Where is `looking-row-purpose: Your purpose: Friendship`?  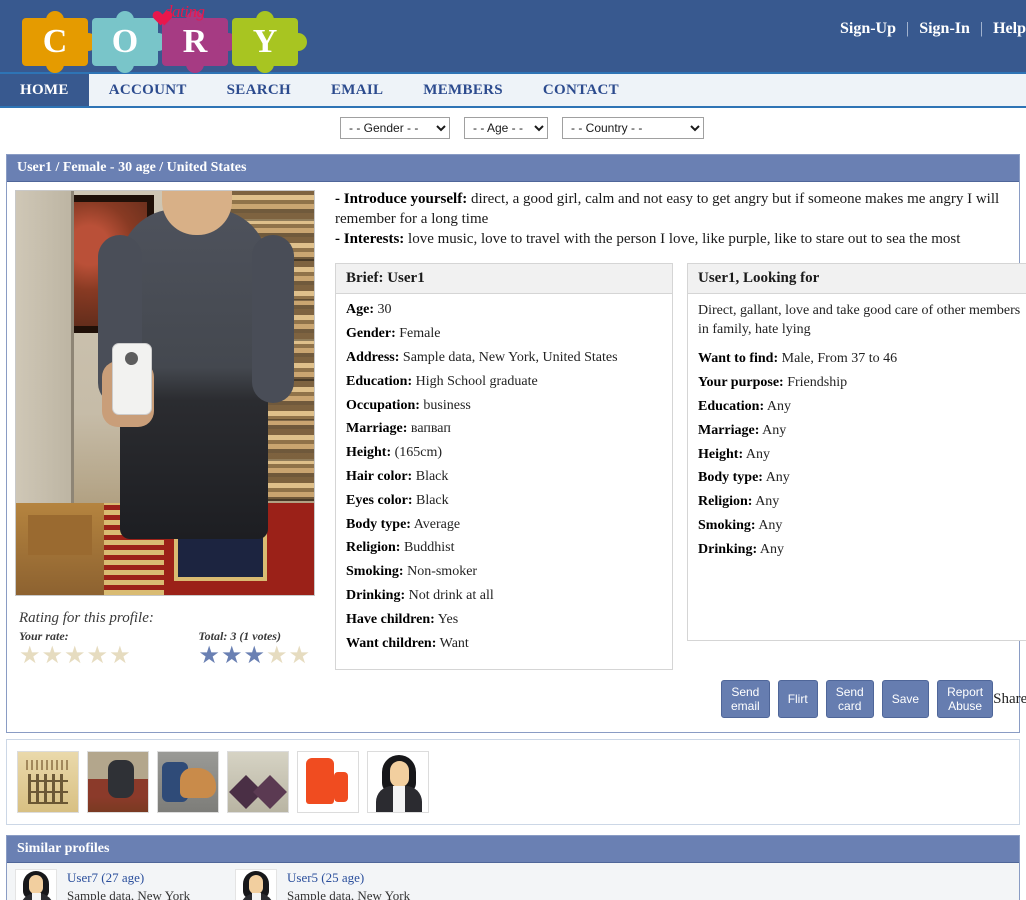
looking-row-purpose: Your purpose: Friendship is located at coordinates (773, 383).